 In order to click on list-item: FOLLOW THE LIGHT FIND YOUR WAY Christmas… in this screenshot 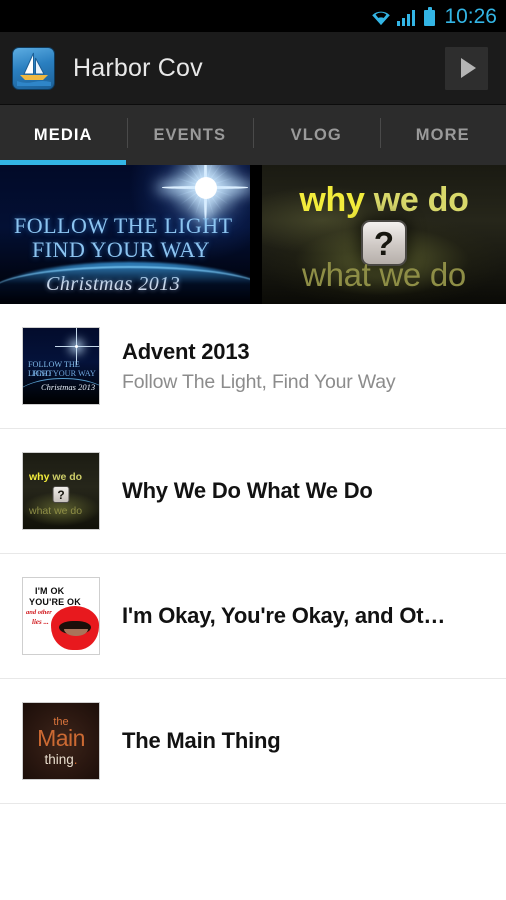, I will do `click(253, 366)`.